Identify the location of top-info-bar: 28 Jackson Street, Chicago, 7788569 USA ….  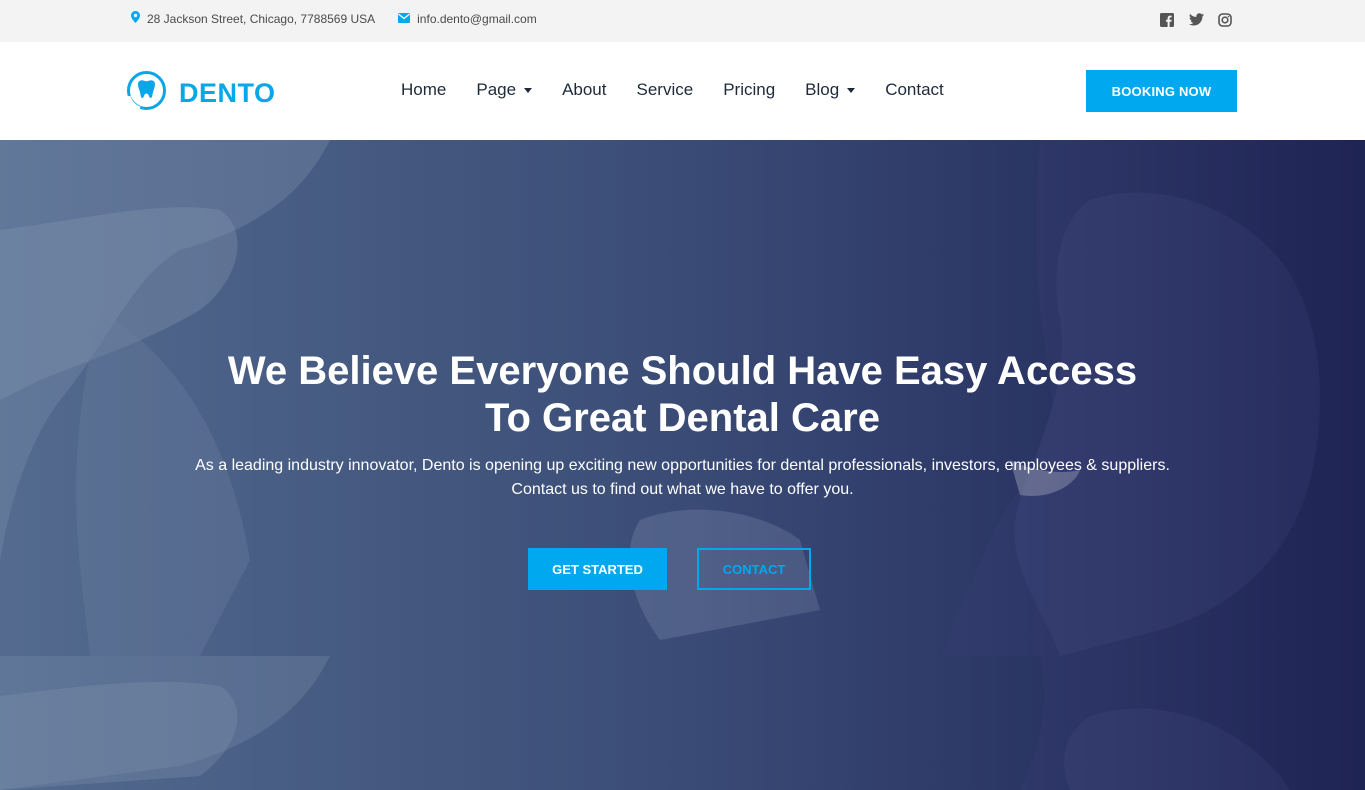
(682, 21).